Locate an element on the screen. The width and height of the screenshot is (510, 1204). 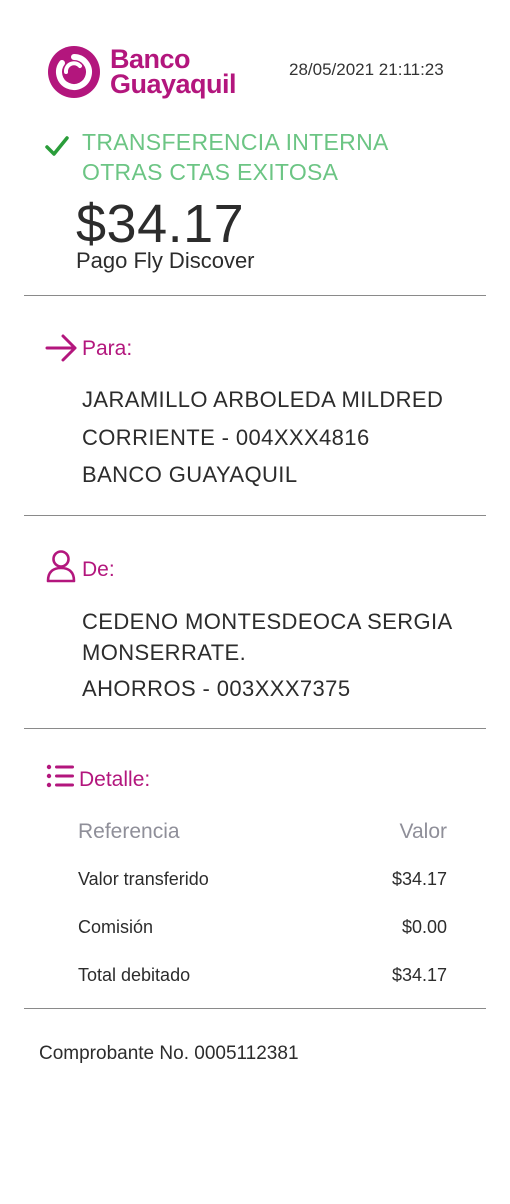
receipt-number: Comprobante No. 0005112381 is located at coordinates (169, 1053).